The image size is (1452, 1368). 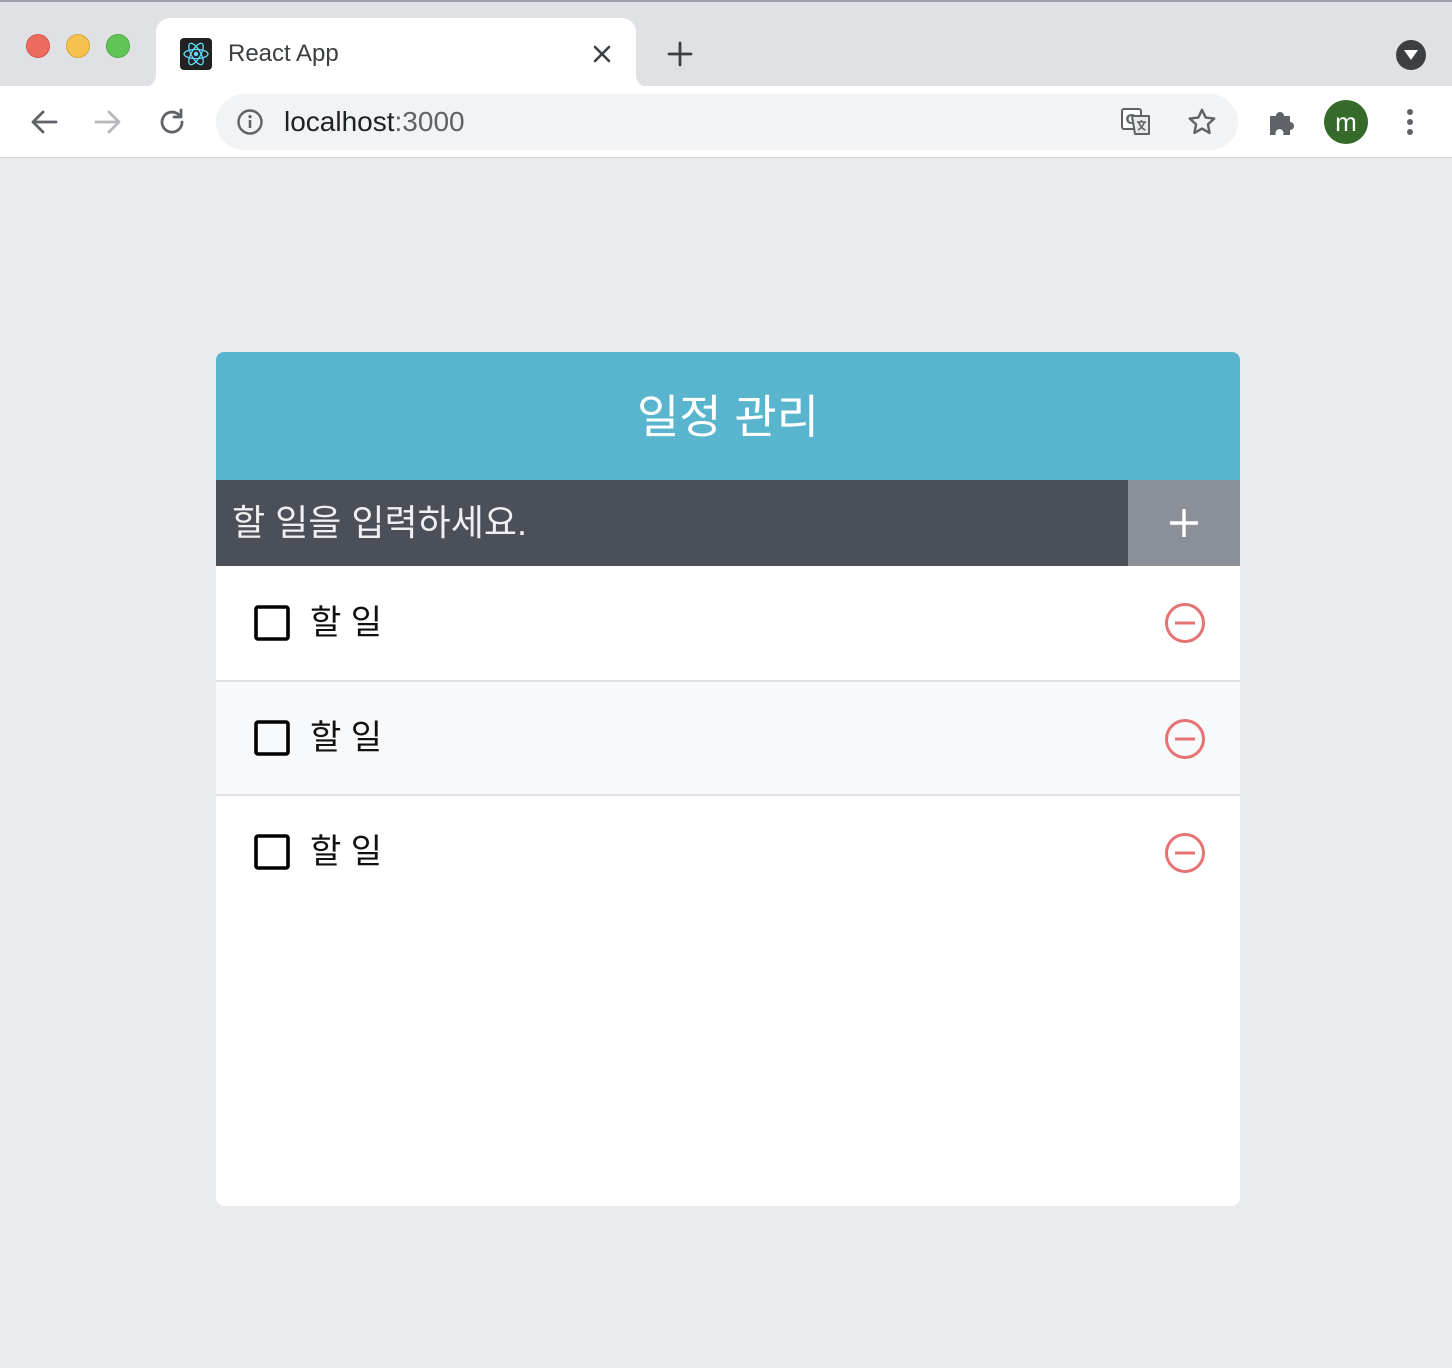 I want to click on star-icon, so click(x=1202, y=122).